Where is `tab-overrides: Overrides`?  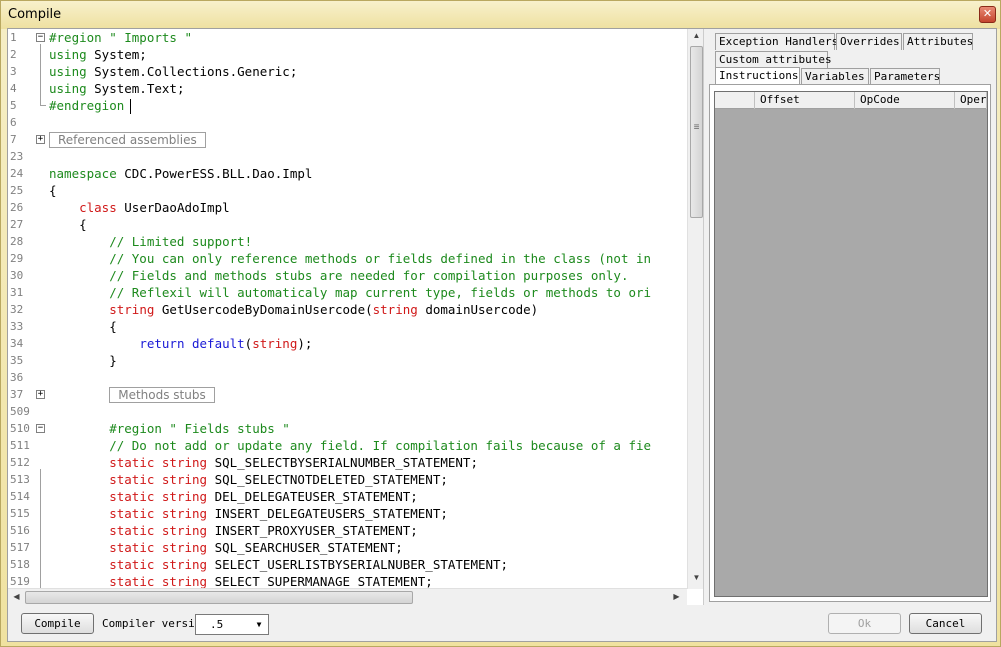
tab-overrides: Overrides is located at coordinates (869, 41).